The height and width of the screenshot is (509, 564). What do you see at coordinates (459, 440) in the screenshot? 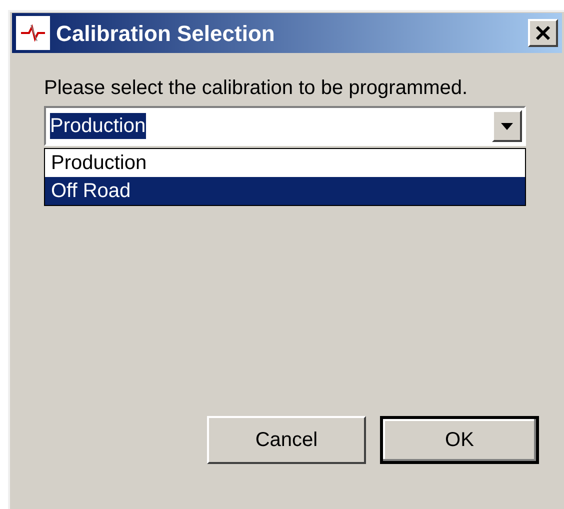
I see `dialog-button: OK` at bounding box center [459, 440].